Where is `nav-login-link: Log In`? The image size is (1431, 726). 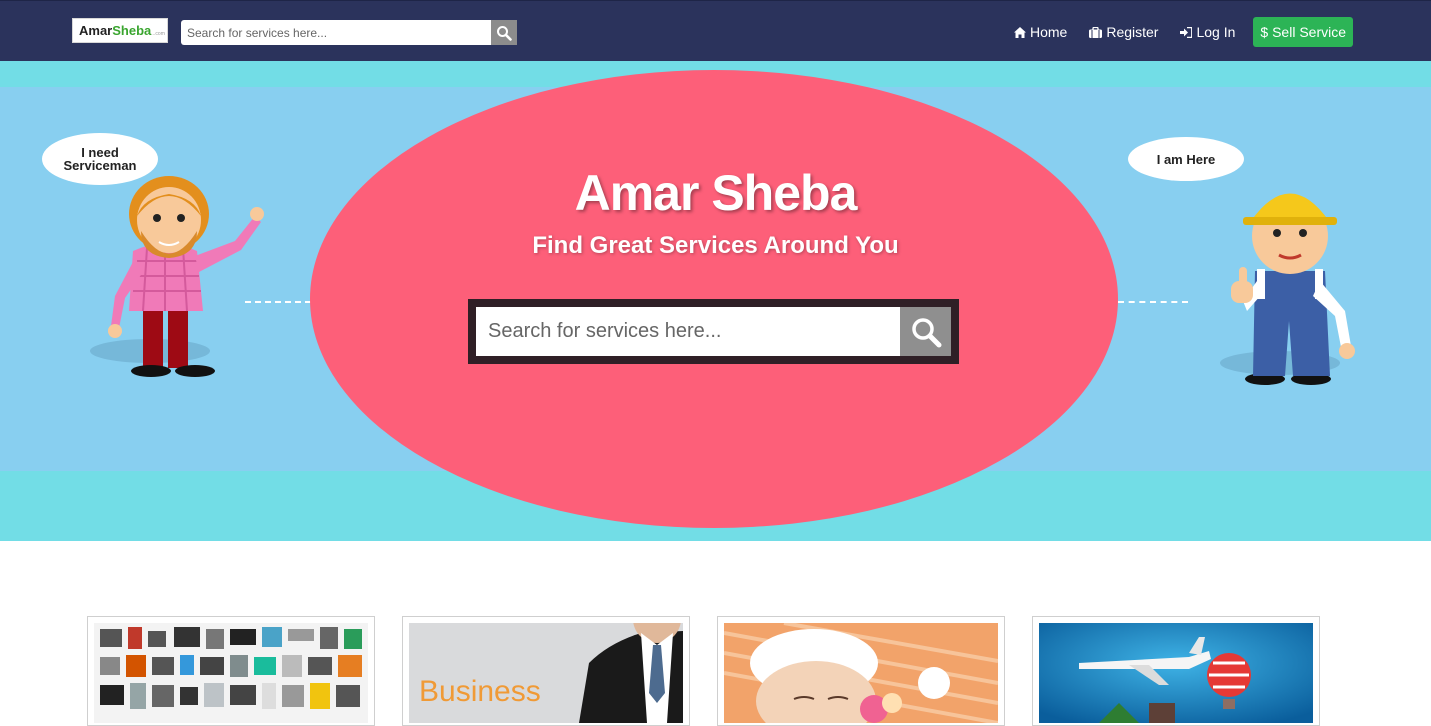
nav-login-link: Log In is located at coordinates (1207, 32).